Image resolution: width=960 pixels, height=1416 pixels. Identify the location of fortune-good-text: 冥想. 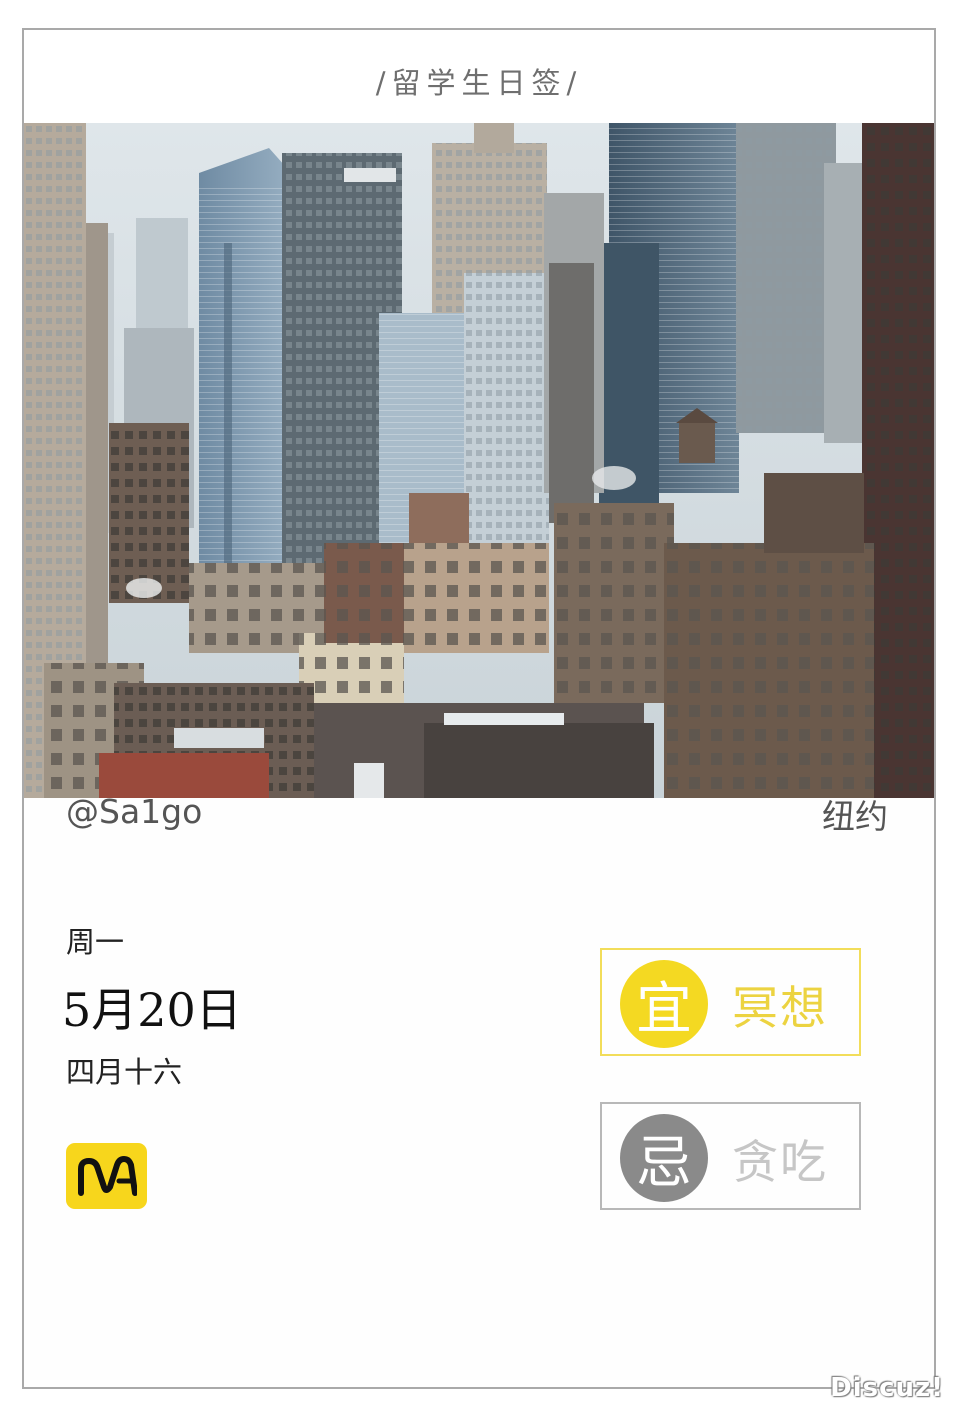
(780, 1008).